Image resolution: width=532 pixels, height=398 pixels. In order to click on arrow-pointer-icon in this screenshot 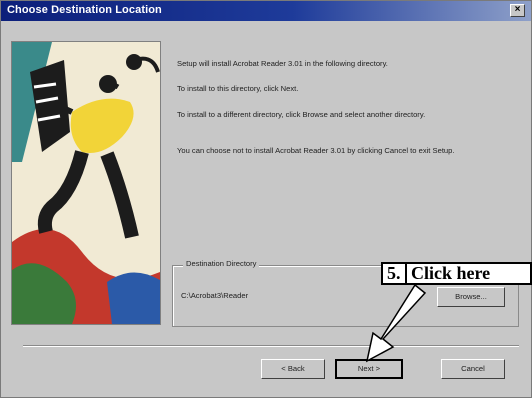, I will do `click(396, 323)`.